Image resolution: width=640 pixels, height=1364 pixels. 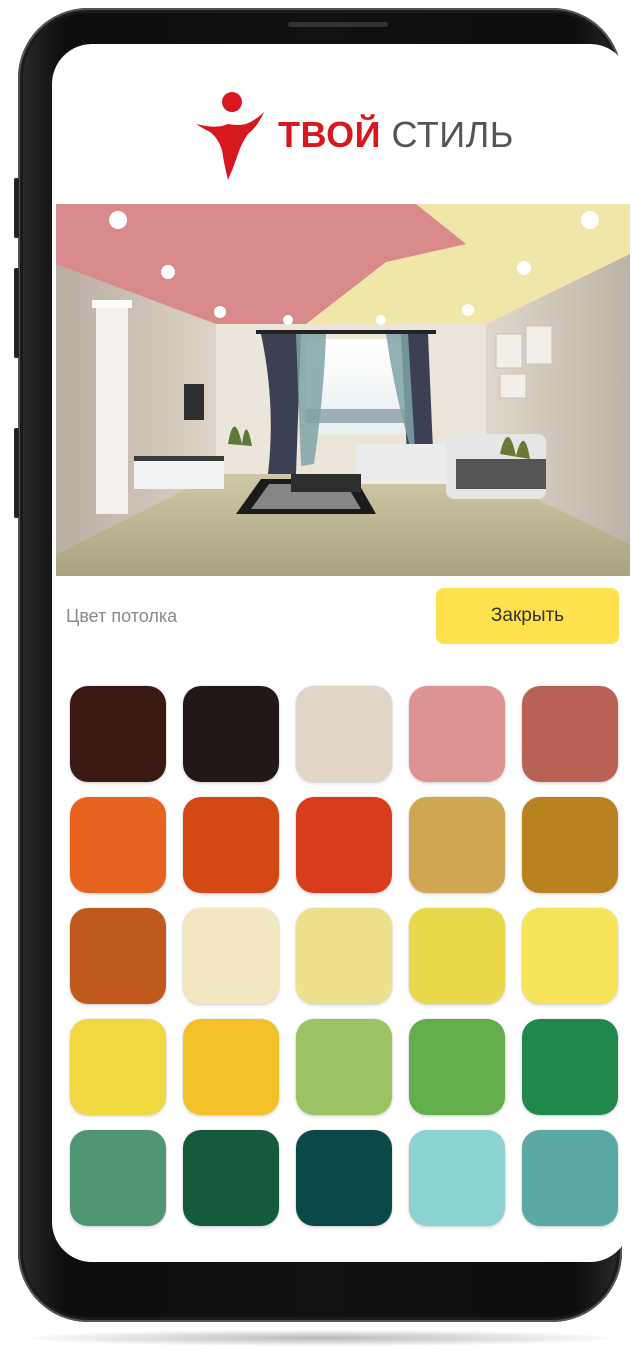 What do you see at coordinates (230, 136) in the screenshot?
I see `brand-figure-icon` at bounding box center [230, 136].